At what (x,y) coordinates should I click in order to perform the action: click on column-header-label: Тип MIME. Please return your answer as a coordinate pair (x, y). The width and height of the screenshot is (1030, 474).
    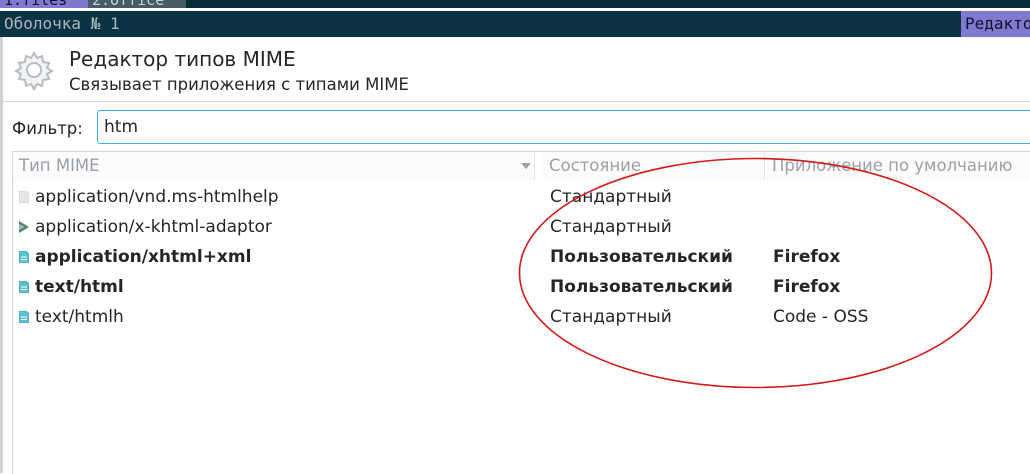
    Looking at the image, I should click on (59, 165).